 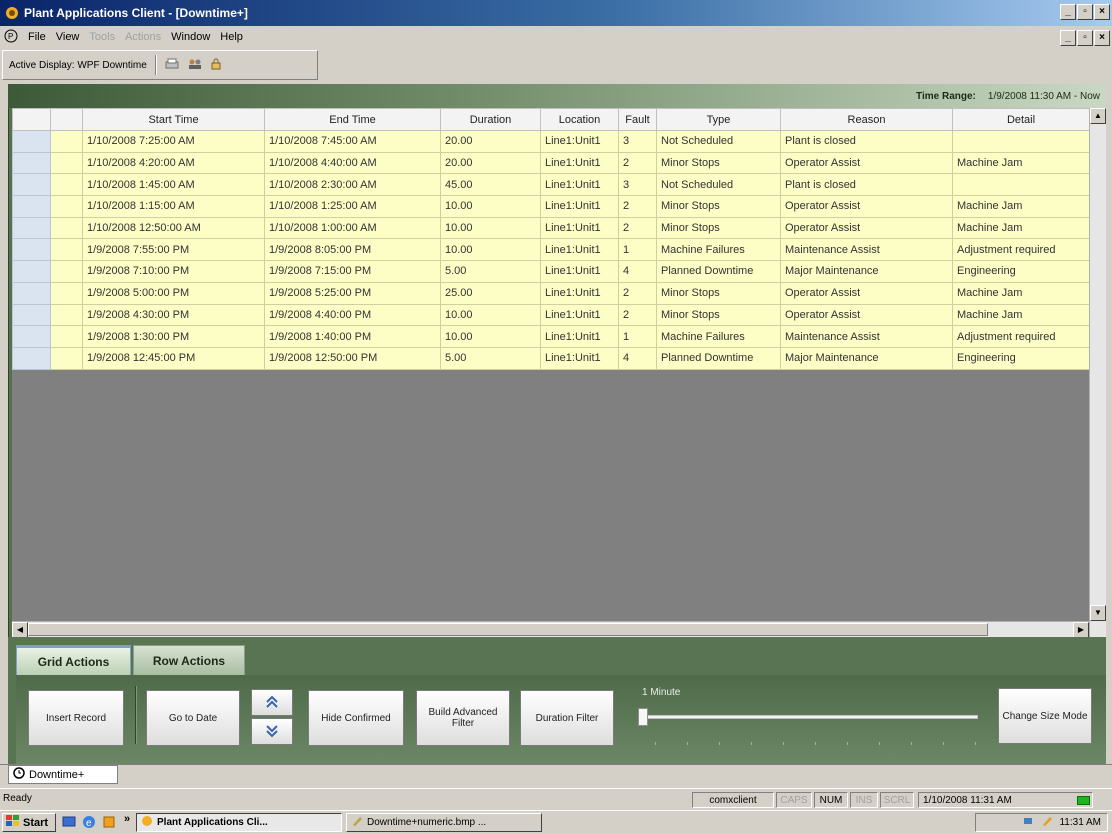 What do you see at coordinates (1045, 716) in the screenshot?
I see `change-size-mode-button: Change Size Mode` at bounding box center [1045, 716].